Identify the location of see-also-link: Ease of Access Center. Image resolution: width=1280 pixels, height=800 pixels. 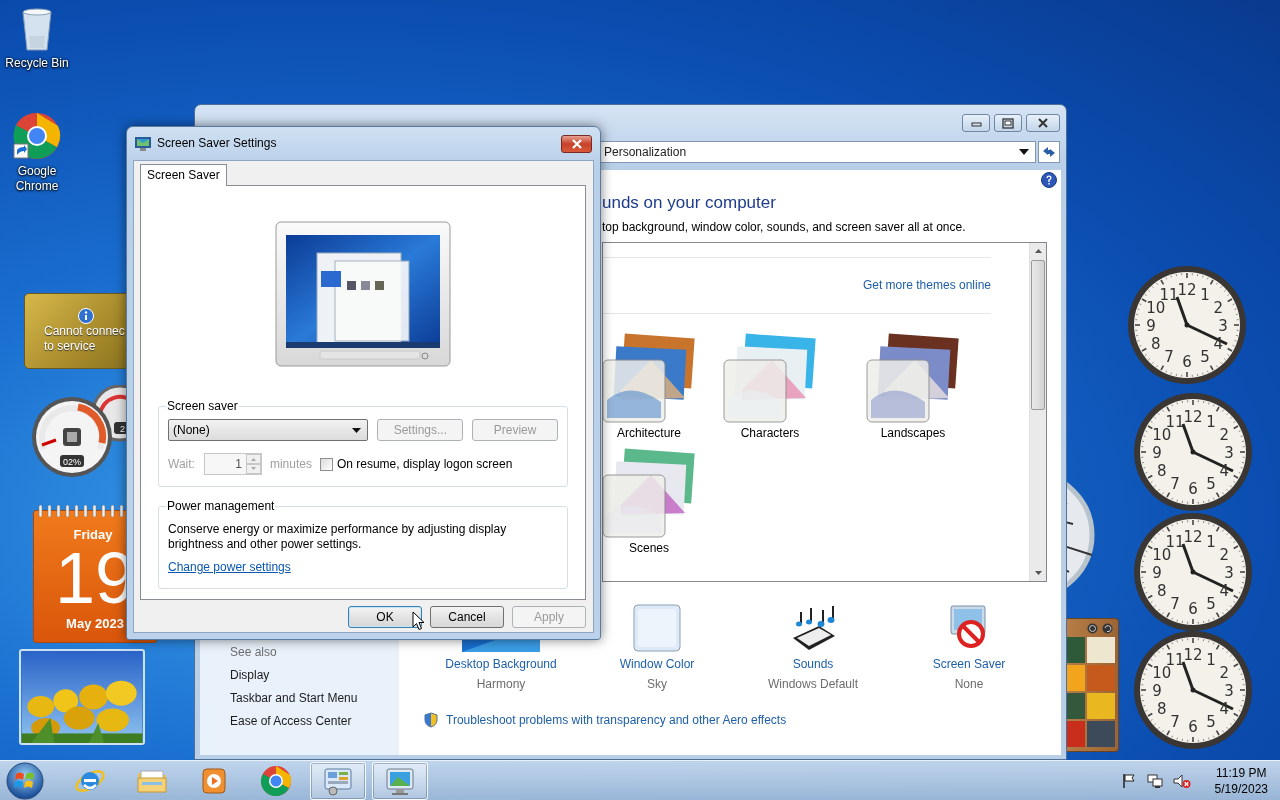
(314, 721).